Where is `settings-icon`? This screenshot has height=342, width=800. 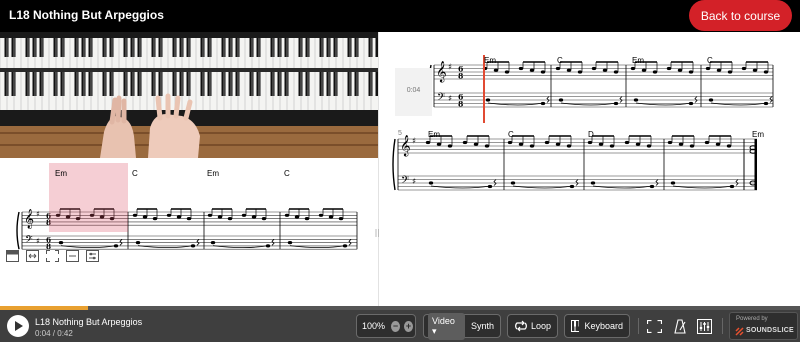
settings-icon is located at coordinates (92, 256).